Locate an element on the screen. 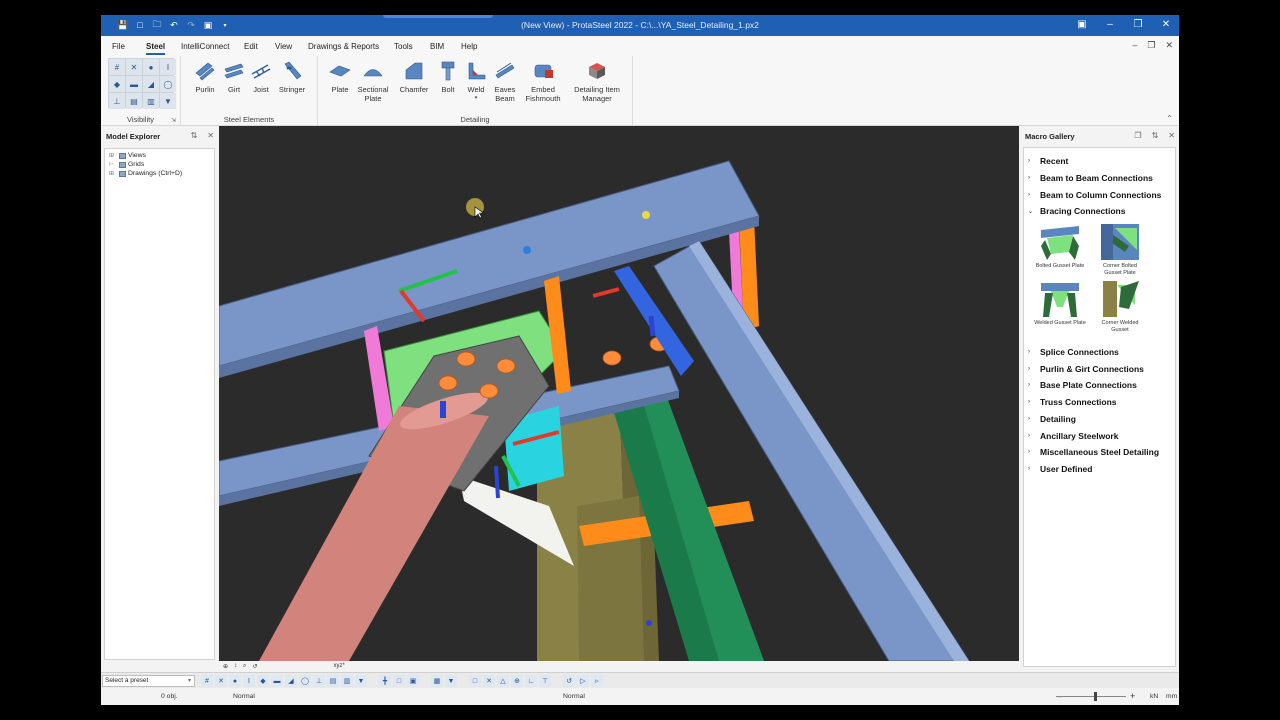  snap-layer-icon: ▥ is located at coordinates (347, 681).